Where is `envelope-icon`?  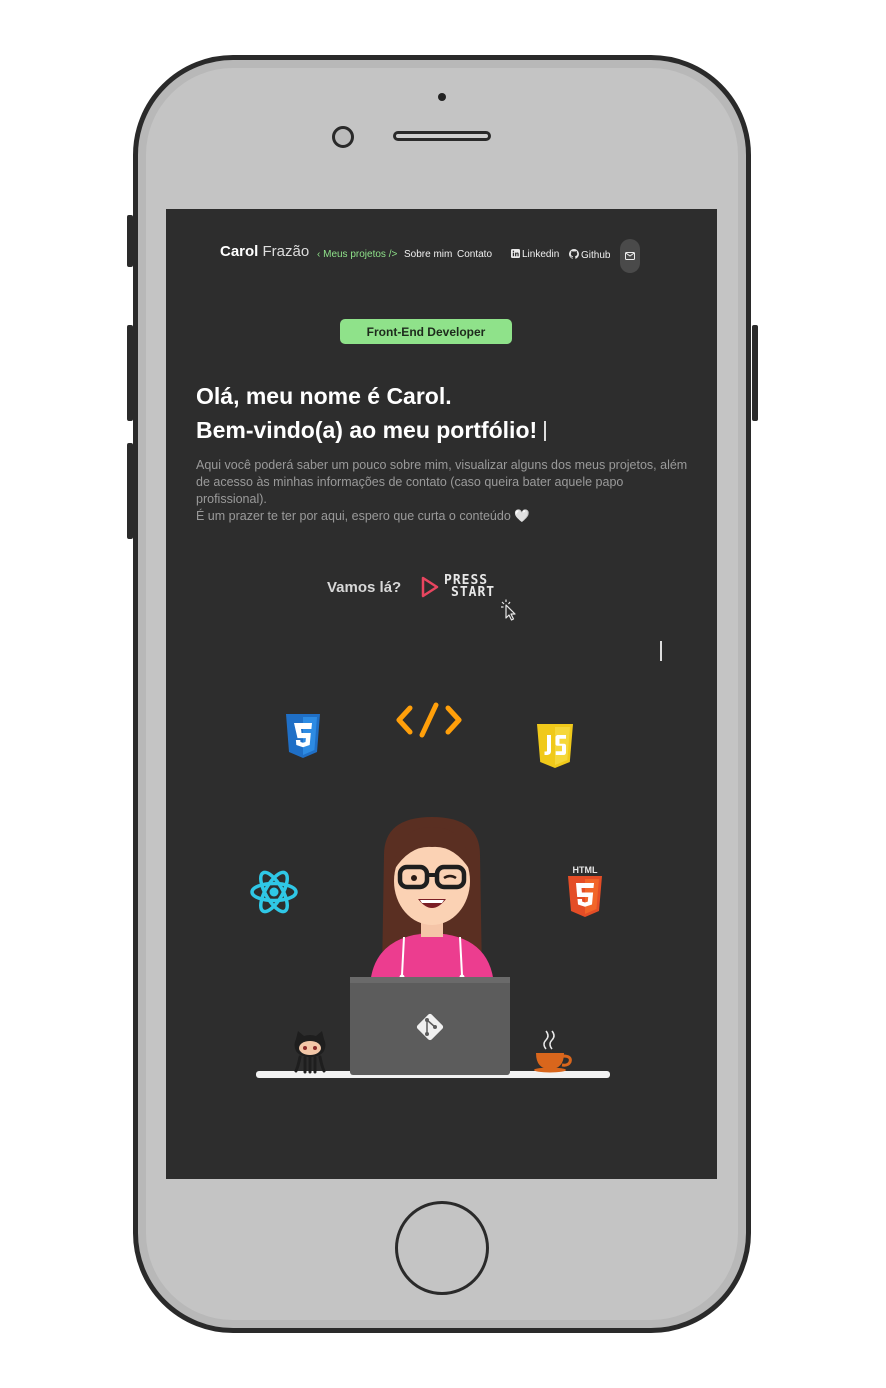 envelope-icon is located at coordinates (630, 256).